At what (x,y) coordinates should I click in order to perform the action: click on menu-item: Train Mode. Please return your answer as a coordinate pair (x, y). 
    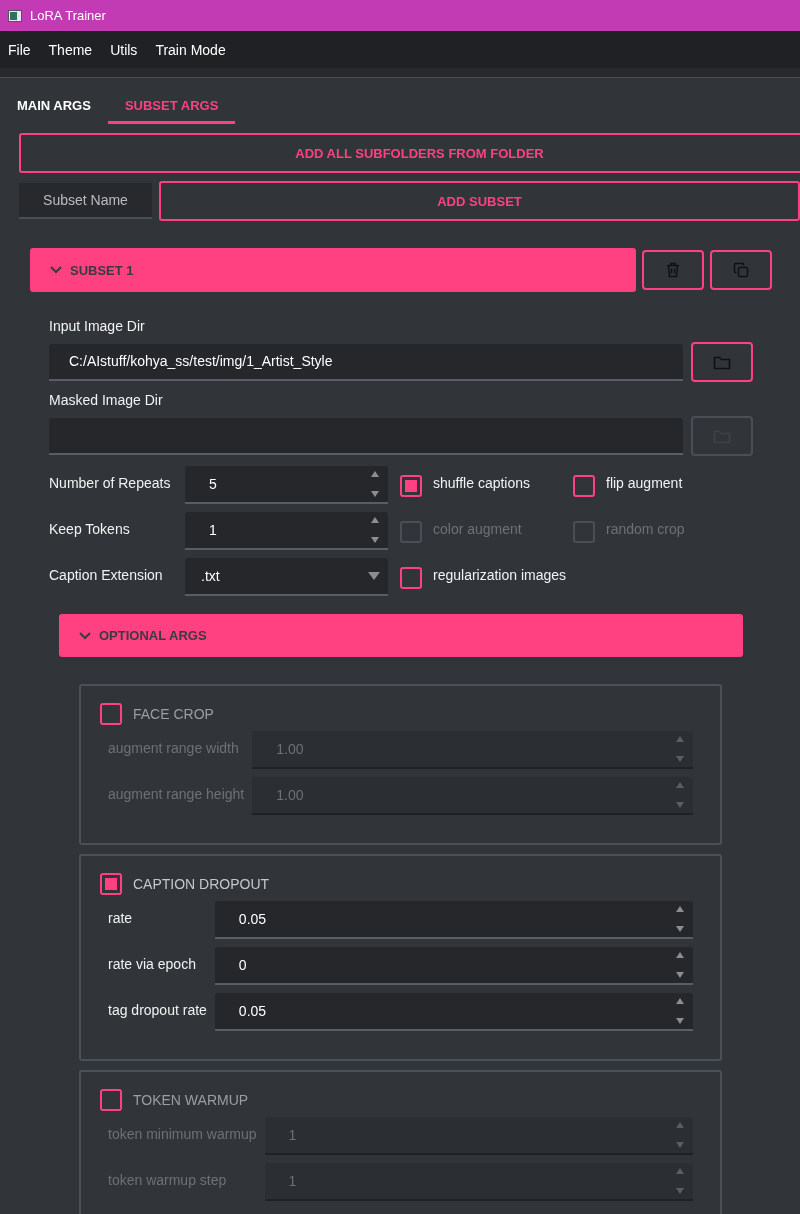
    Looking at the image, I should click on (190, 49).